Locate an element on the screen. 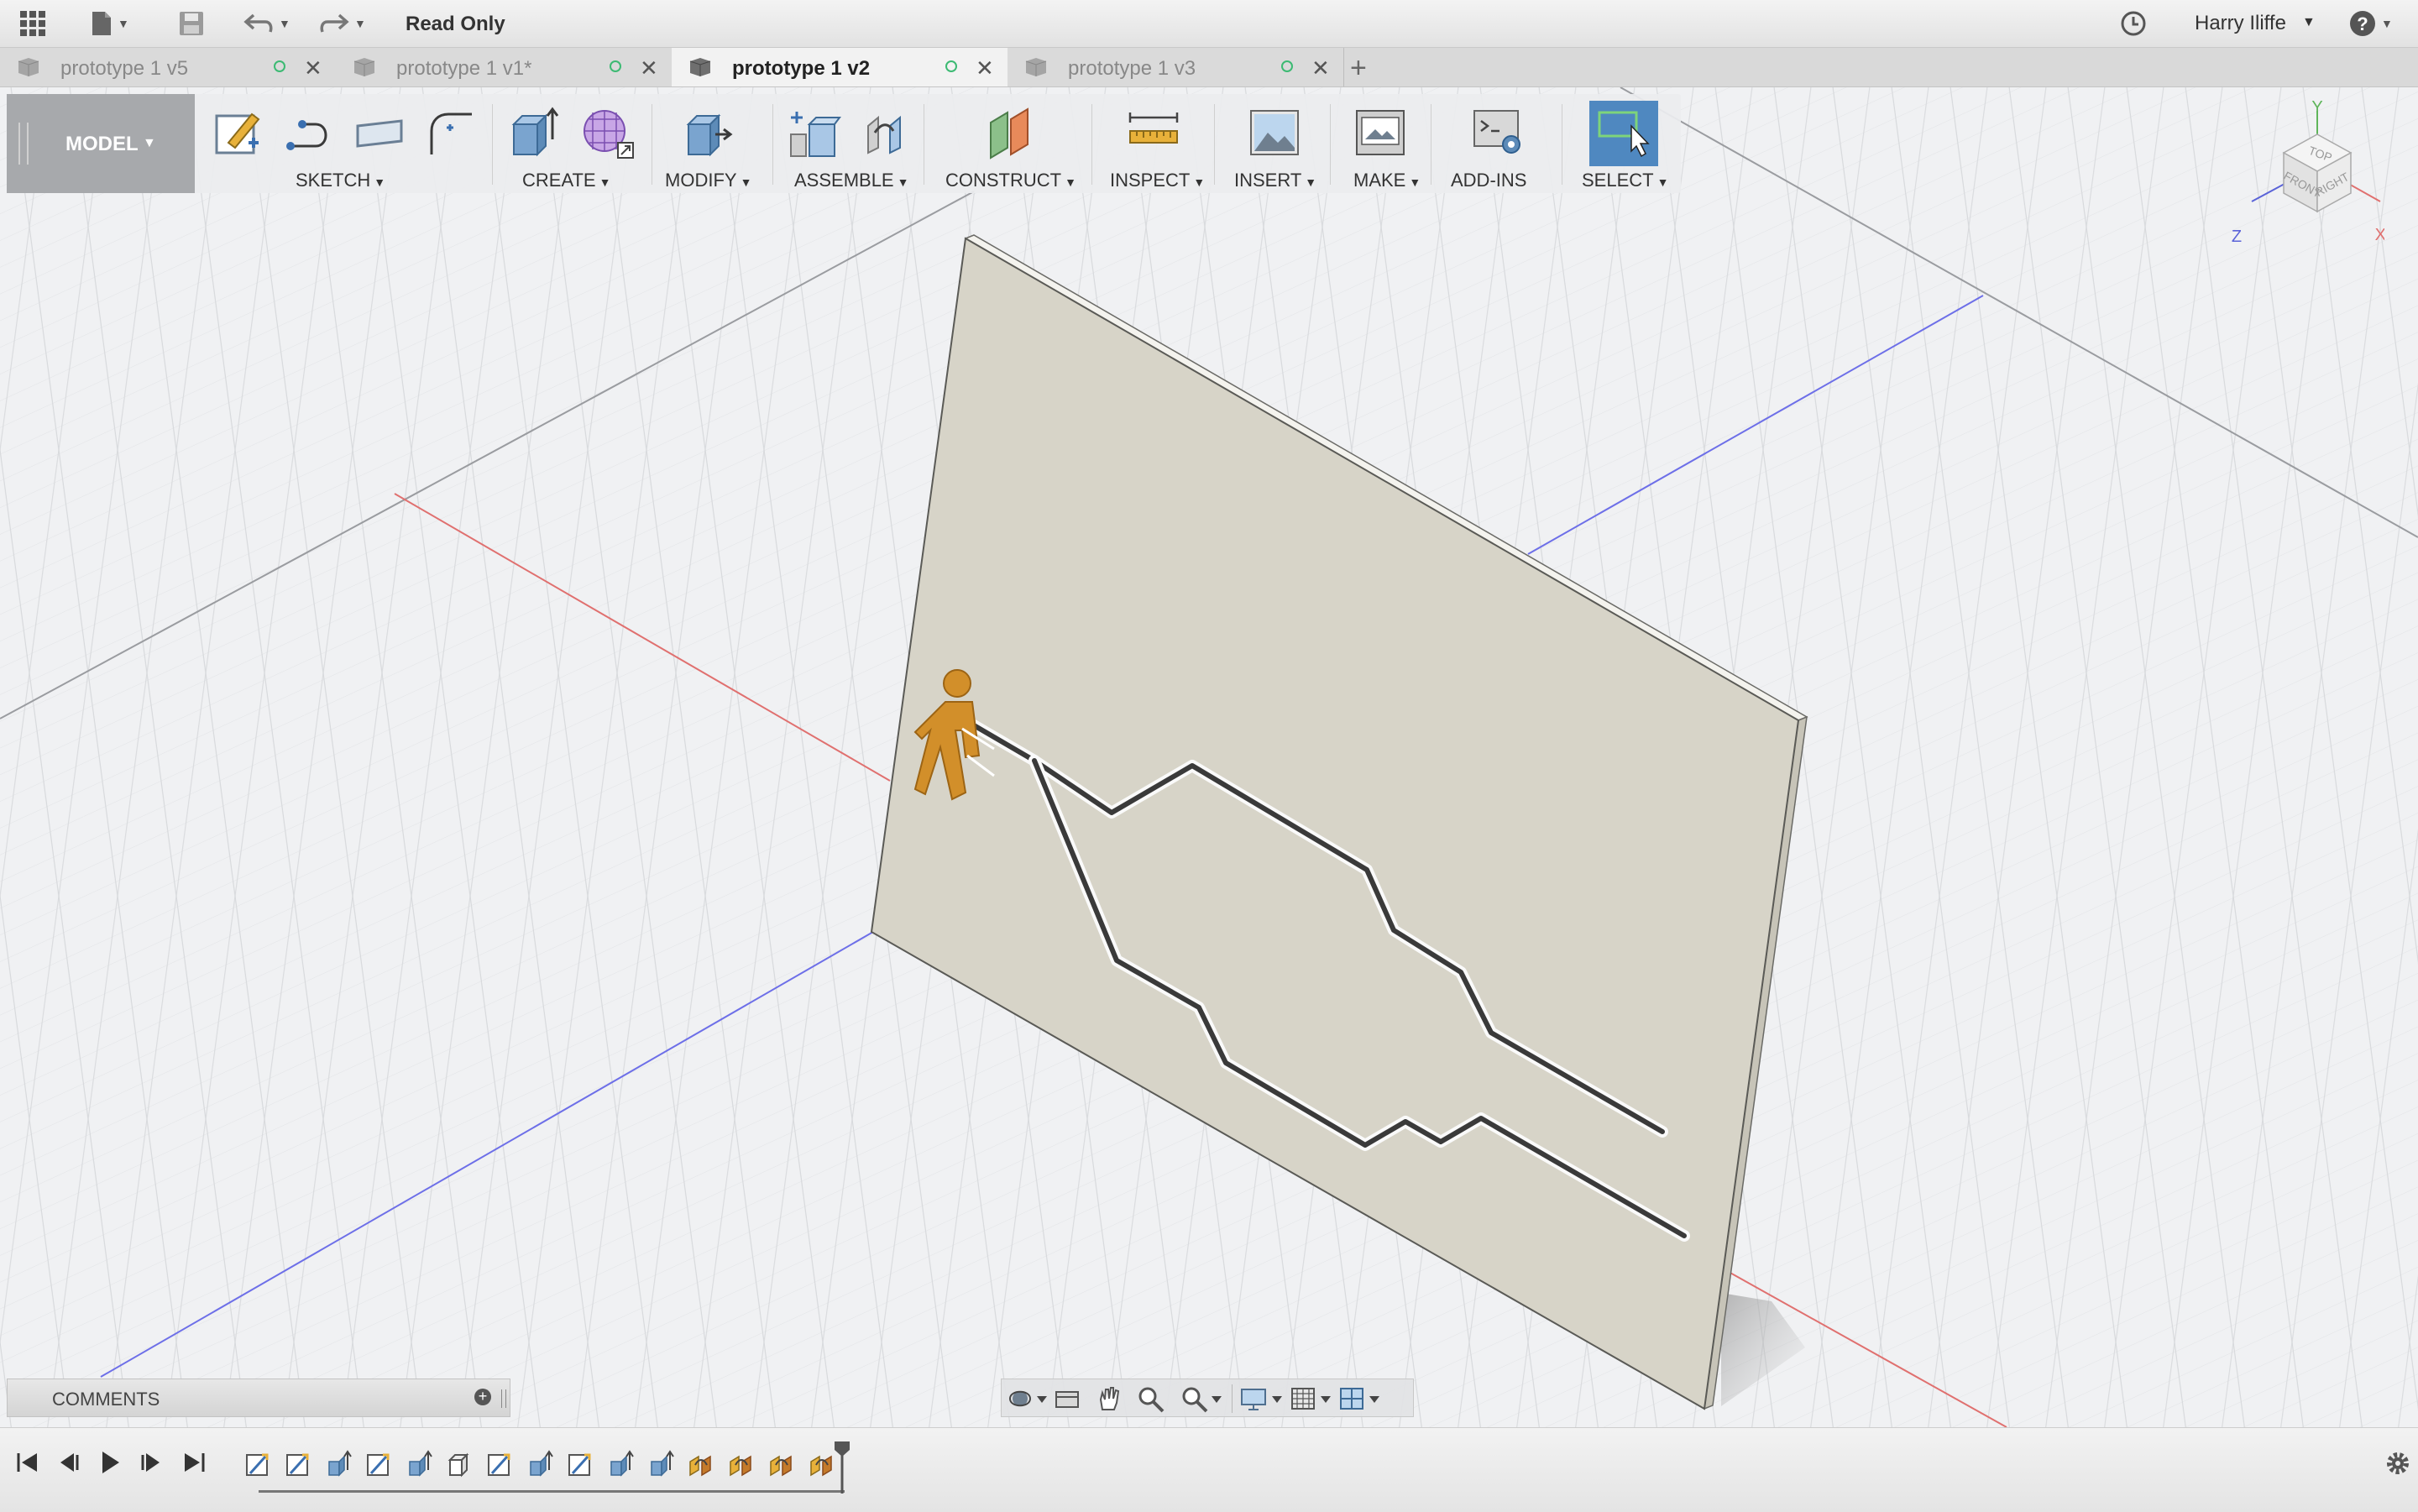 This screenshot has height=1512, width=2418. comments-label: COMMENTS is located at coordinates (106, 1399).